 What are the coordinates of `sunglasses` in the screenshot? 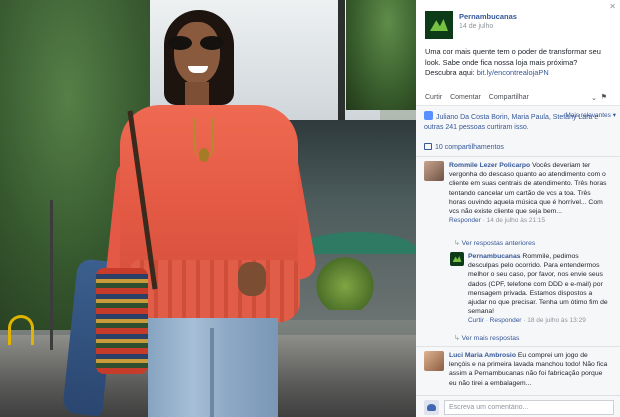 It's located at (196, 43).